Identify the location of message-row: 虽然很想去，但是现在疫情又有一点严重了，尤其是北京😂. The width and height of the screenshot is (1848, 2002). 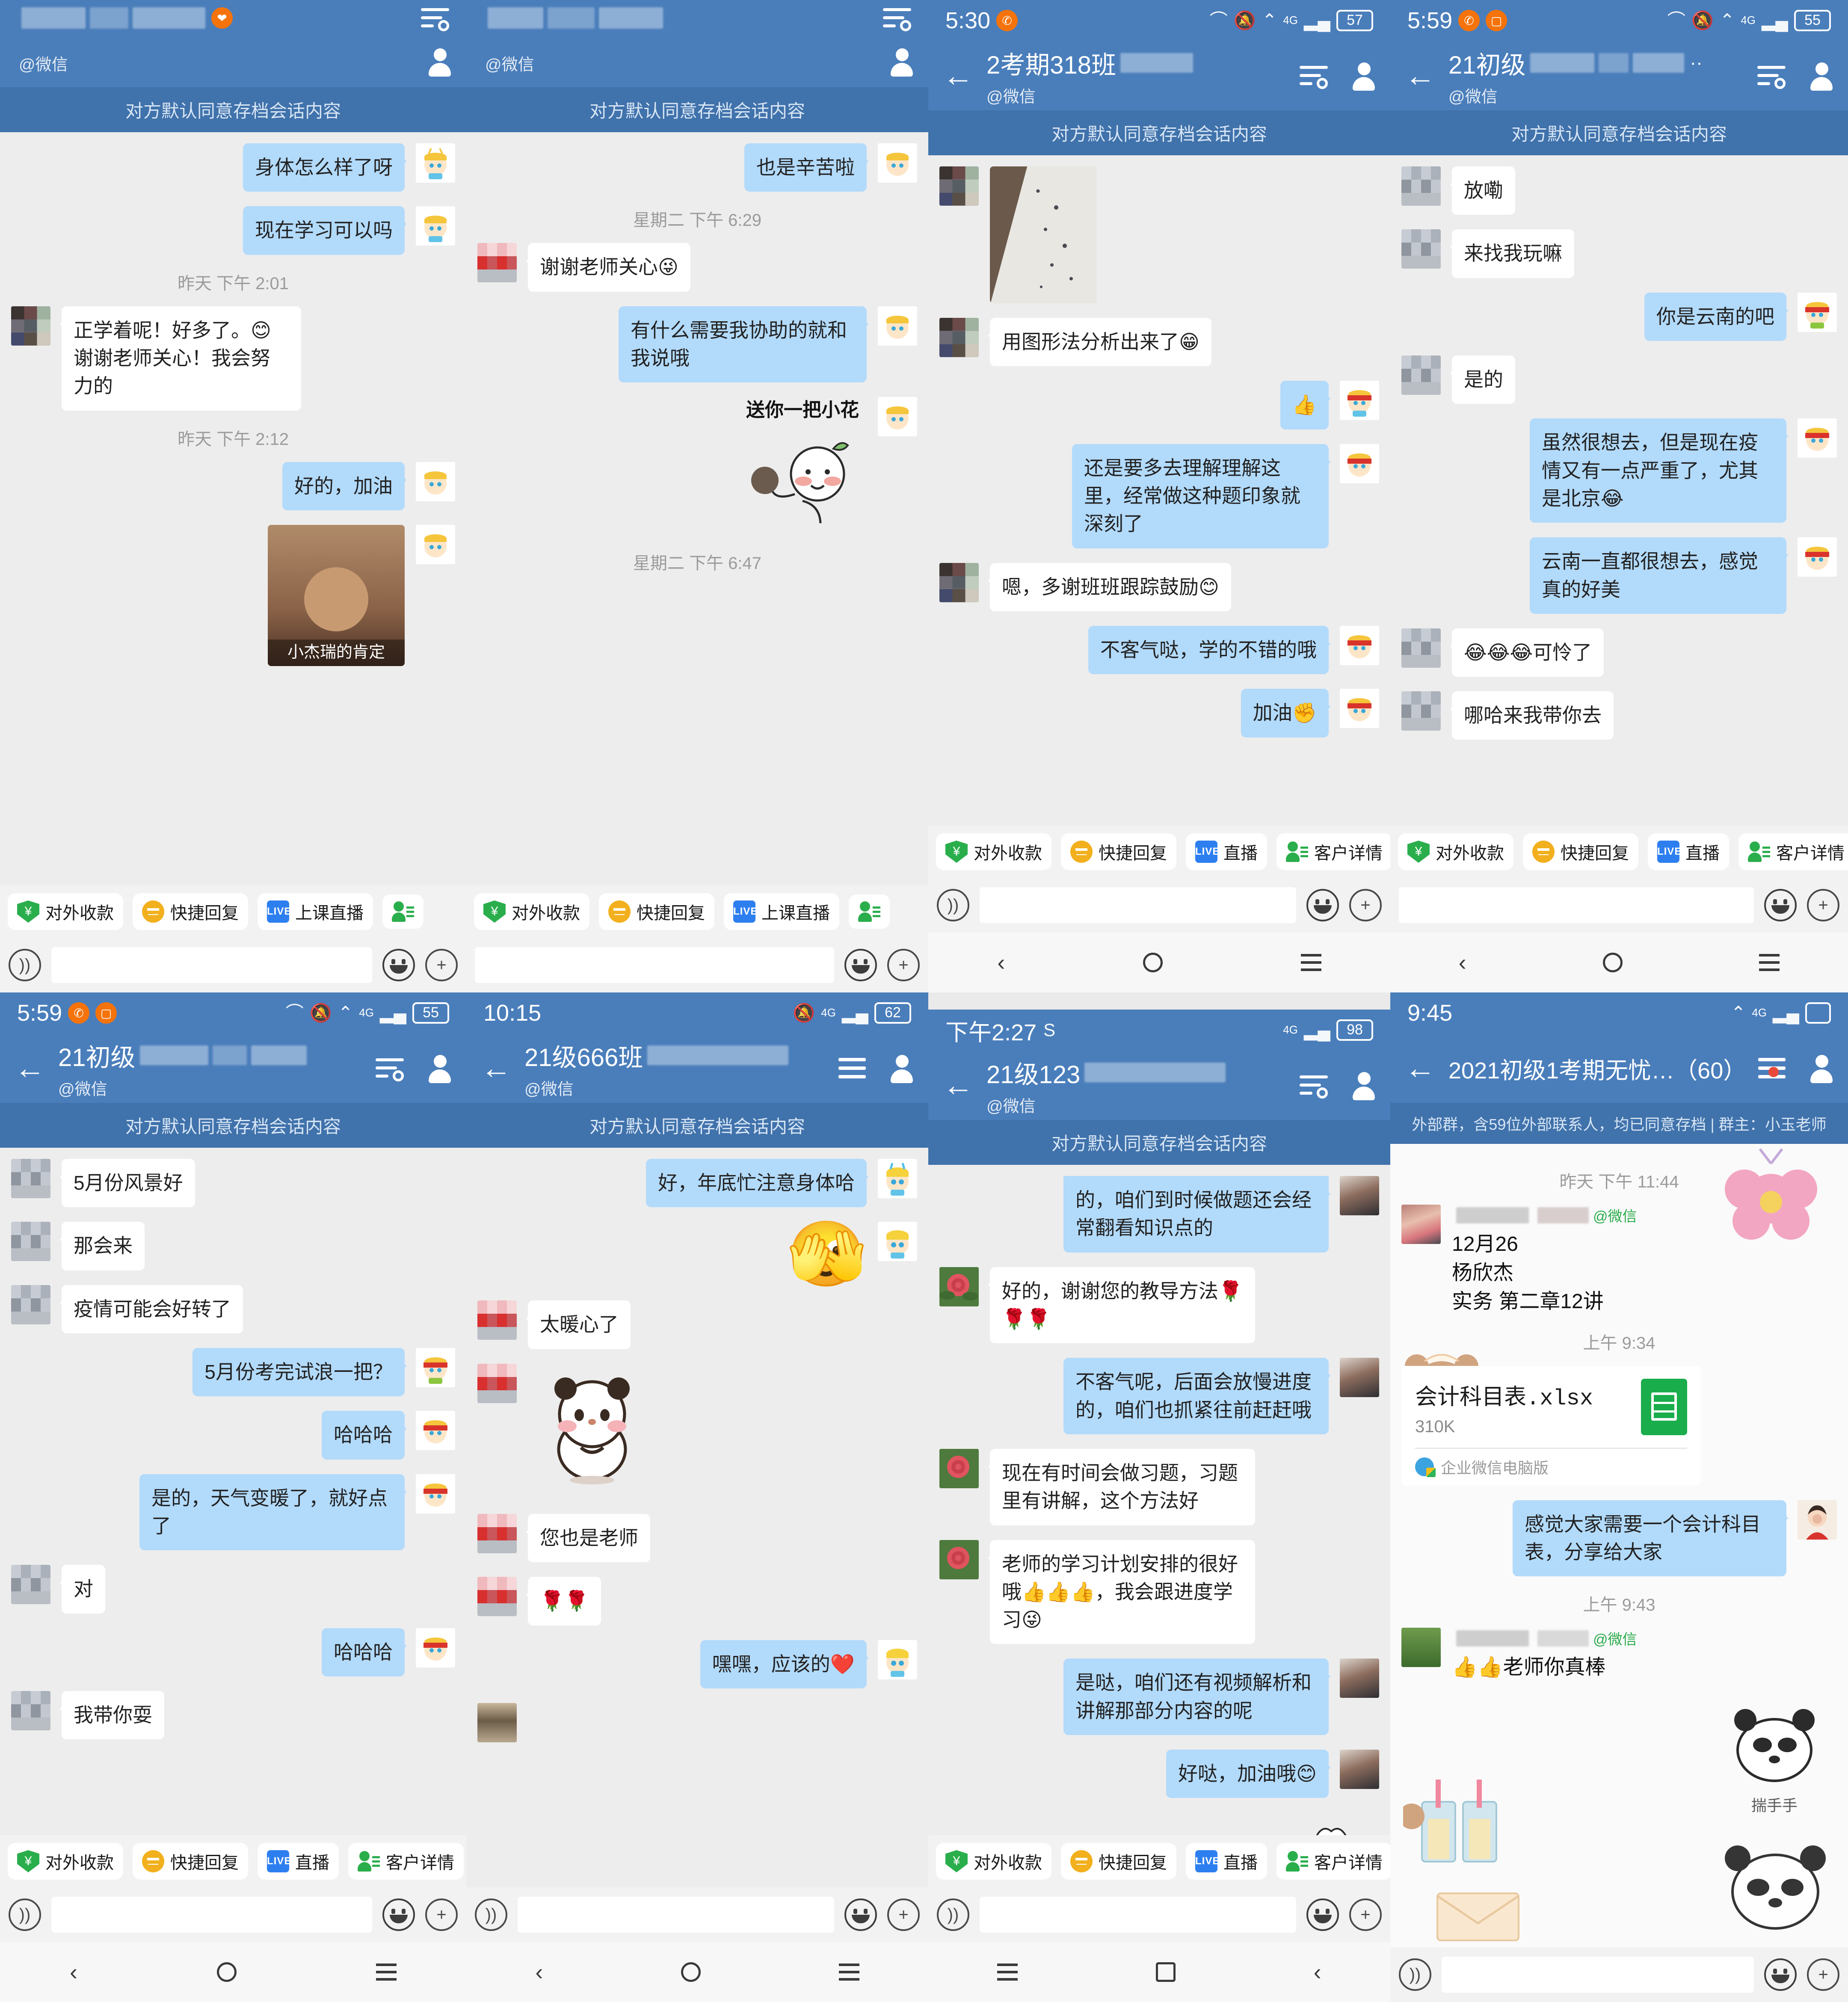
(1619, 470).